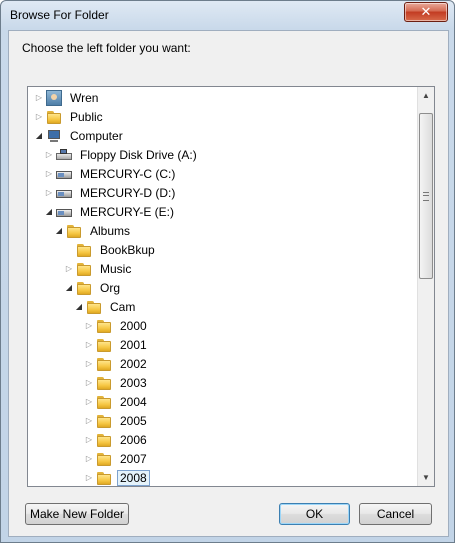  I want to click on scroll-down-arrow-icon: ▼, so click(426, 477).